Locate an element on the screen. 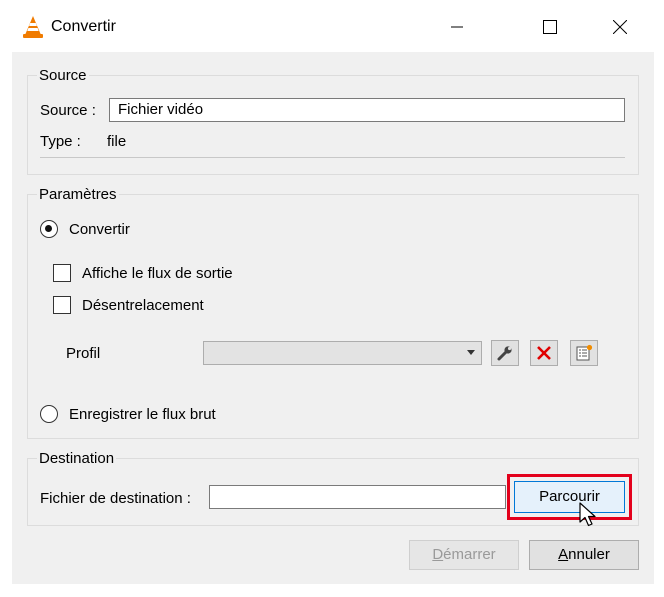 The width and height of the screenshot is (664, 597). deinterlace-label: Désentrelacement is located at coordinates (143, 305).